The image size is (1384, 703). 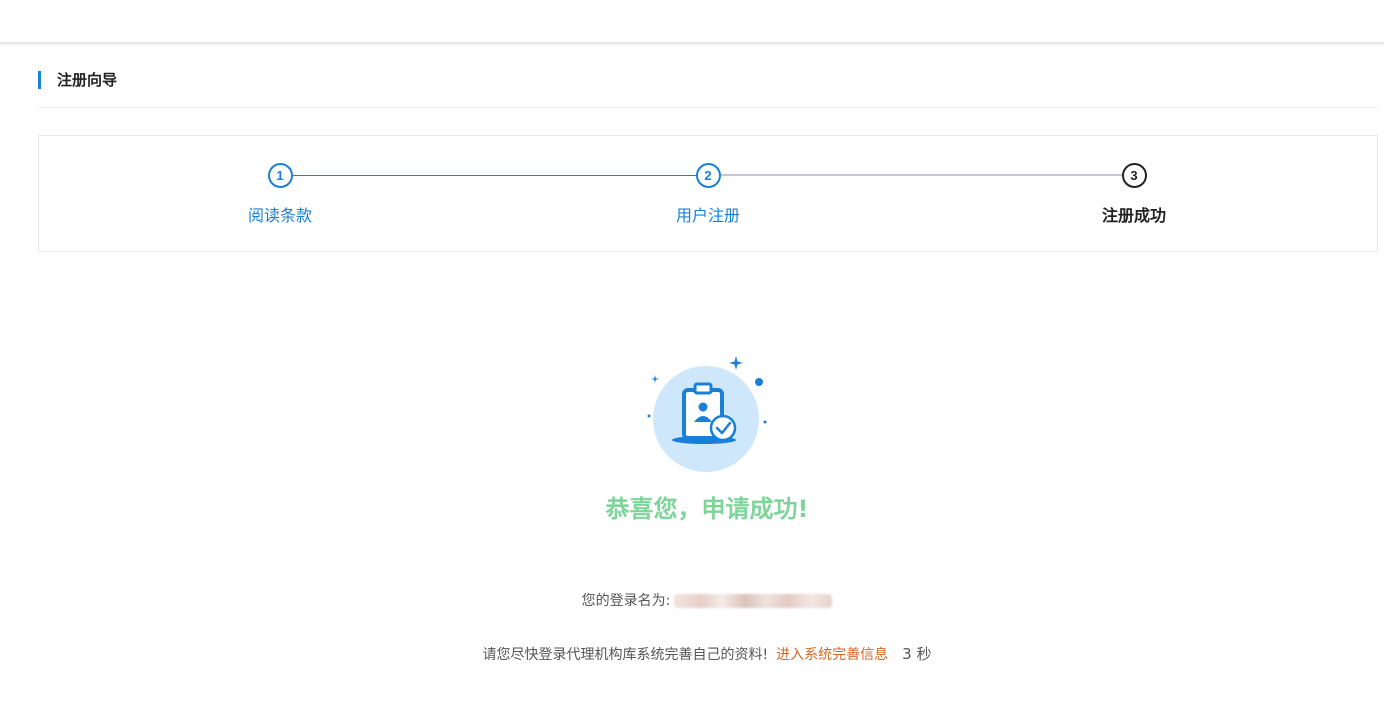 What do you see at coordinates (626, 601) in the screenshot?
I see `login-name-label: 您的登录名为:` at bounding box center [626, 601].